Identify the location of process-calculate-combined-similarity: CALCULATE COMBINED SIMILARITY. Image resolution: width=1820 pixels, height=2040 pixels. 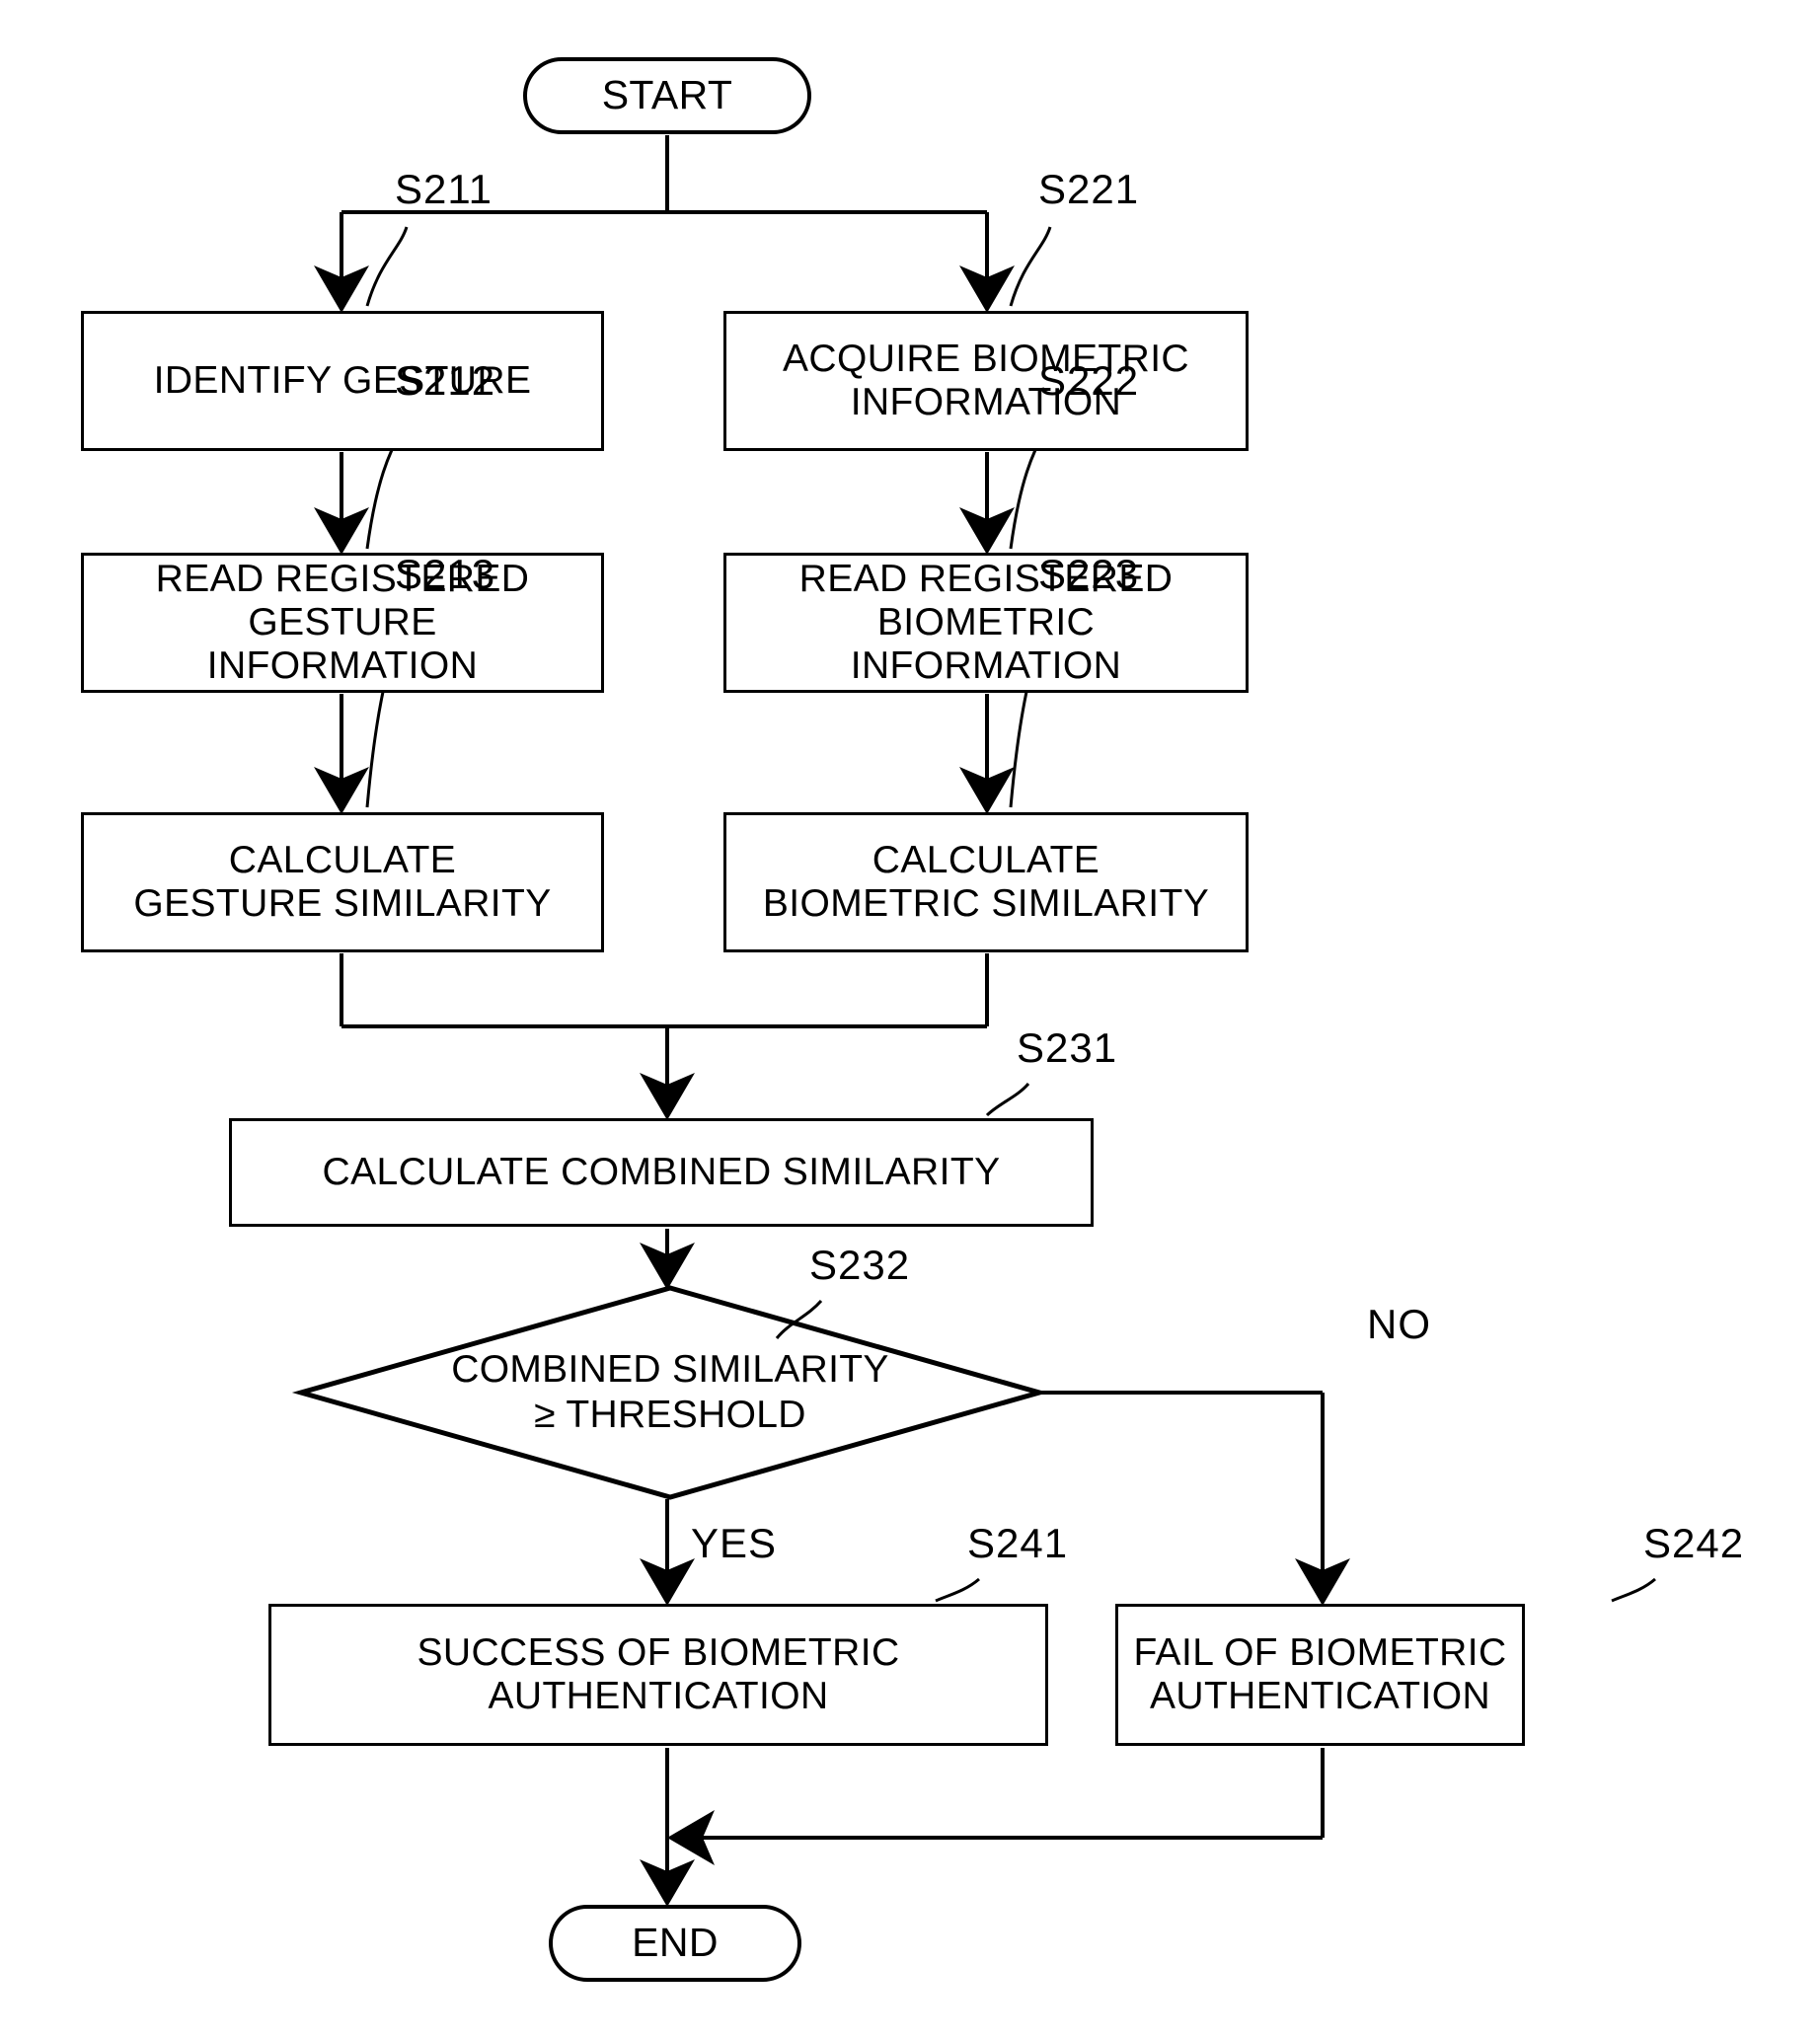
(661, 1172).